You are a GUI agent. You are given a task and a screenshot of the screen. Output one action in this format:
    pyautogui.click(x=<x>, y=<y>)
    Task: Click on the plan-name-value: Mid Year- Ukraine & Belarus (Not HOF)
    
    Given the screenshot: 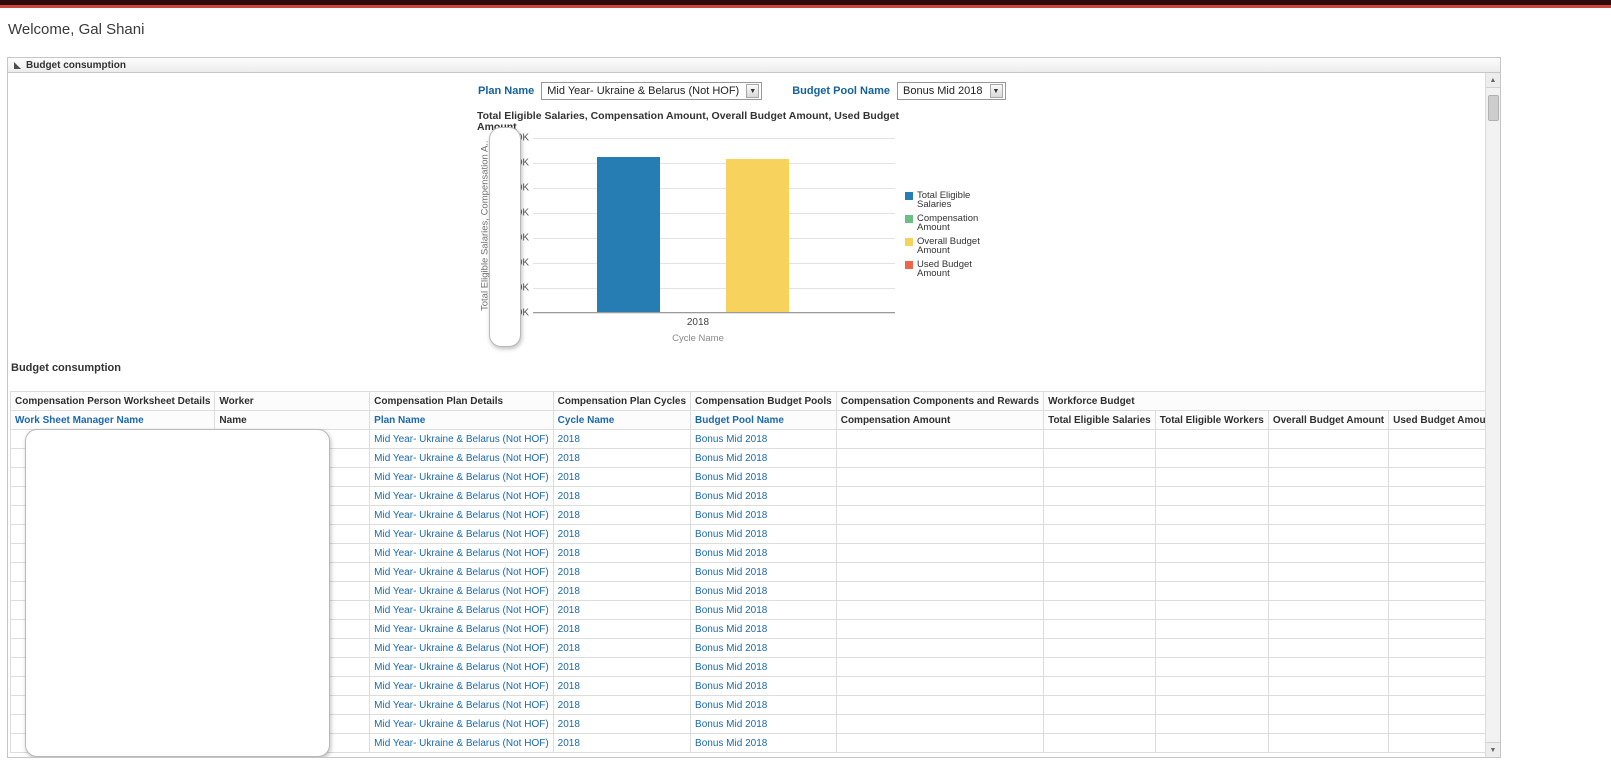 What is the action you would take?
    pyautogui.click(x=643, y=91)
    